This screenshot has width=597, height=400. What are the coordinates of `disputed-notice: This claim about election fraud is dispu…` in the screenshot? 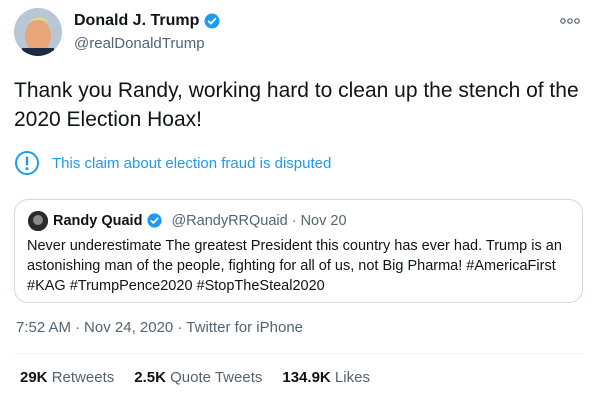 It's located at (172, 163).